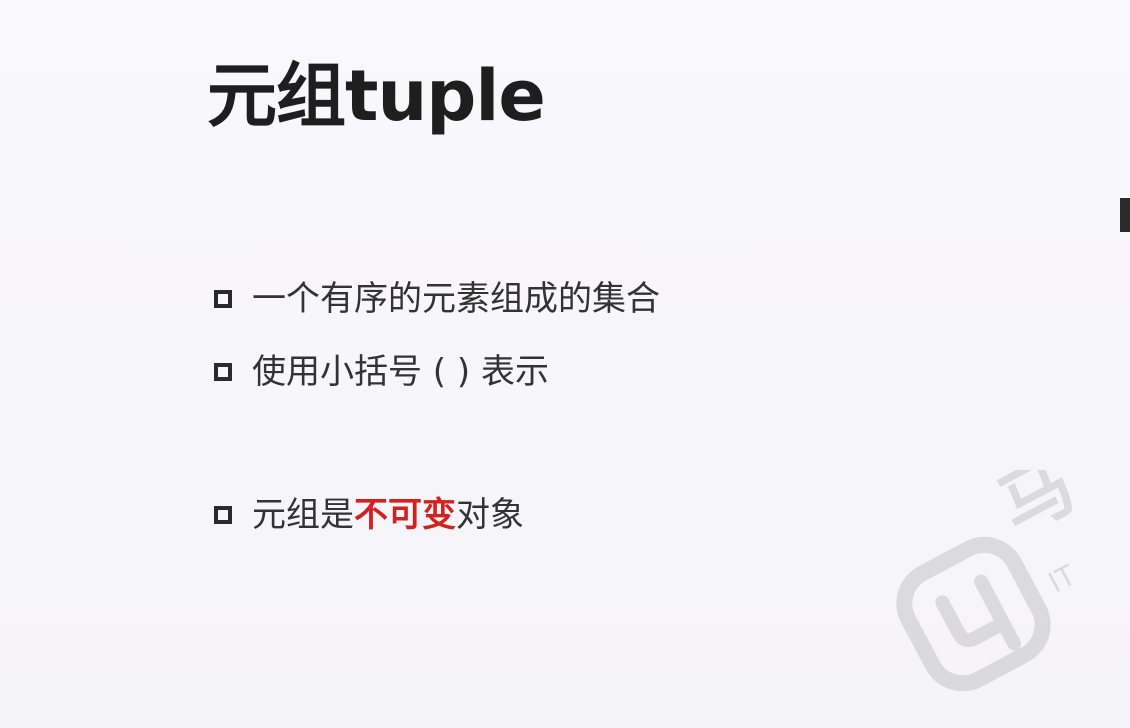  I want to click on highlighted-text: 不可变, so click(405, 515).